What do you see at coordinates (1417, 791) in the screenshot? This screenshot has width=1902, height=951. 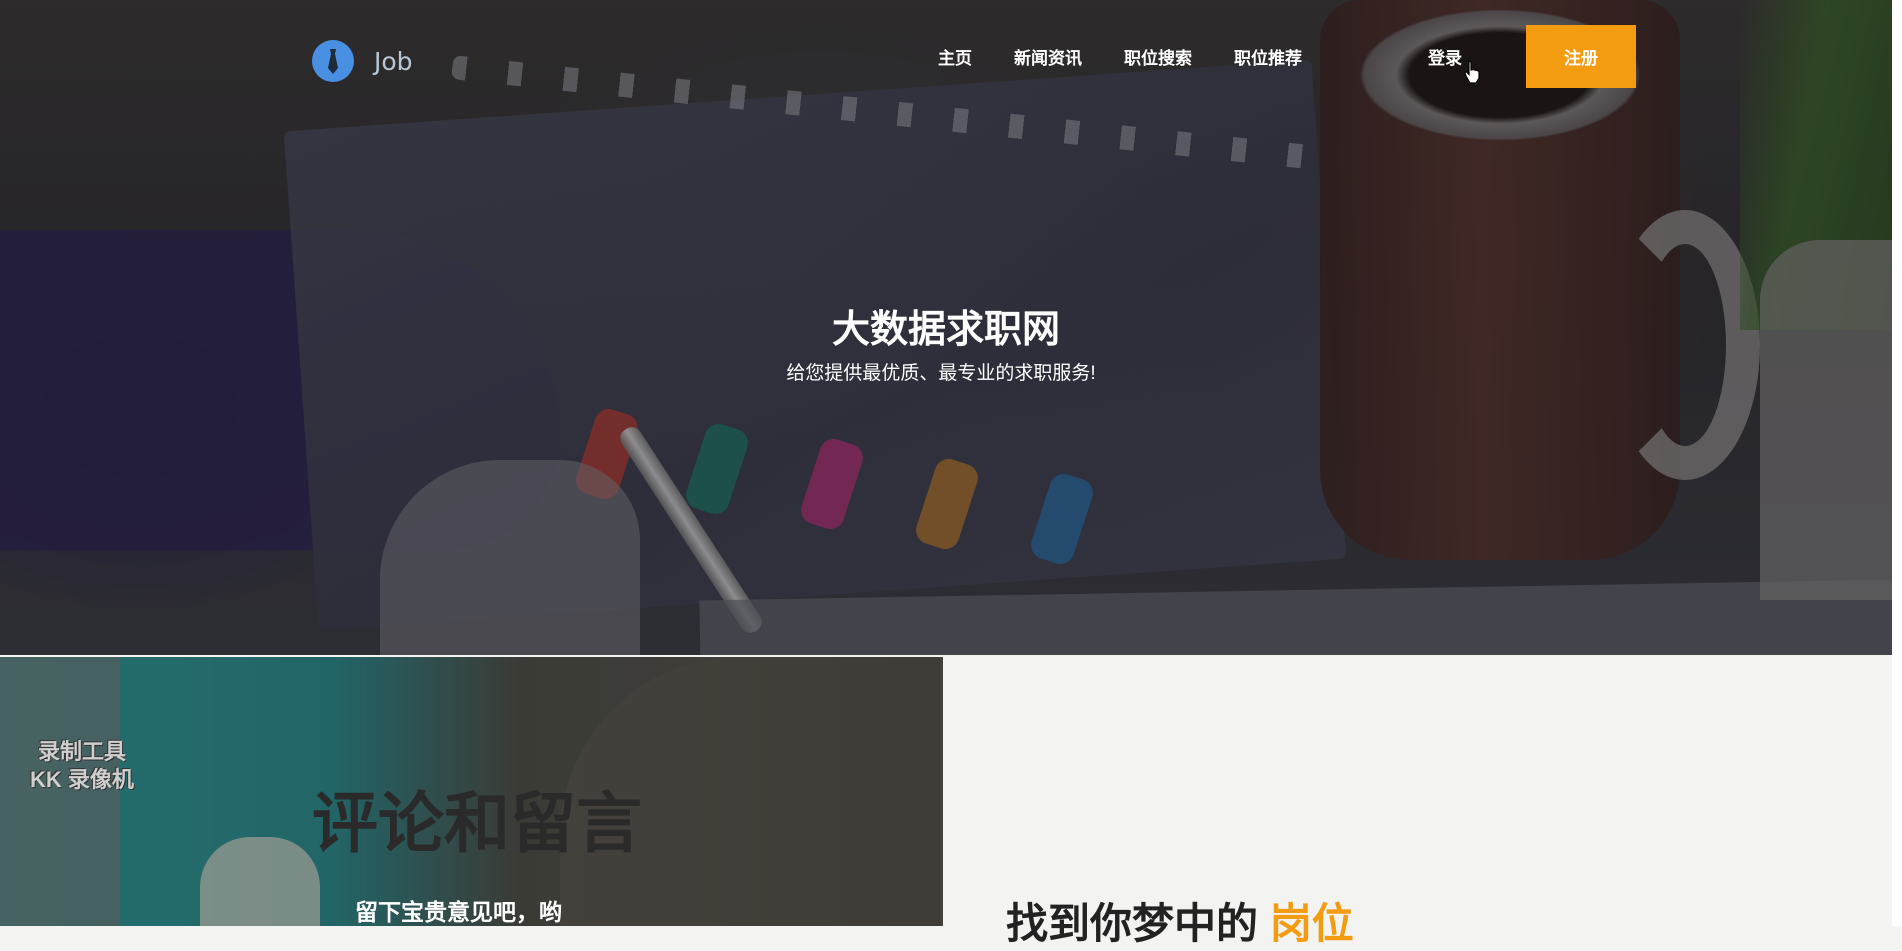 I see `dream-job-panel` at bounding box center [1417, 791].